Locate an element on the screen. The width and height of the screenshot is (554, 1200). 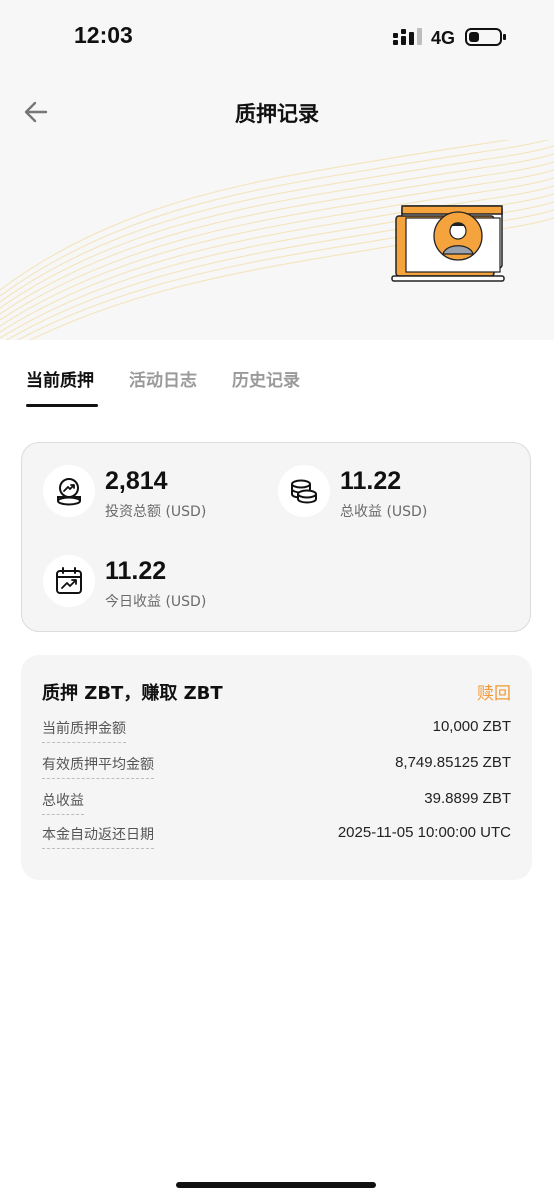
stake-title: 质押 ZBT，赚取 ZBT is located at coordinates (132, 693).